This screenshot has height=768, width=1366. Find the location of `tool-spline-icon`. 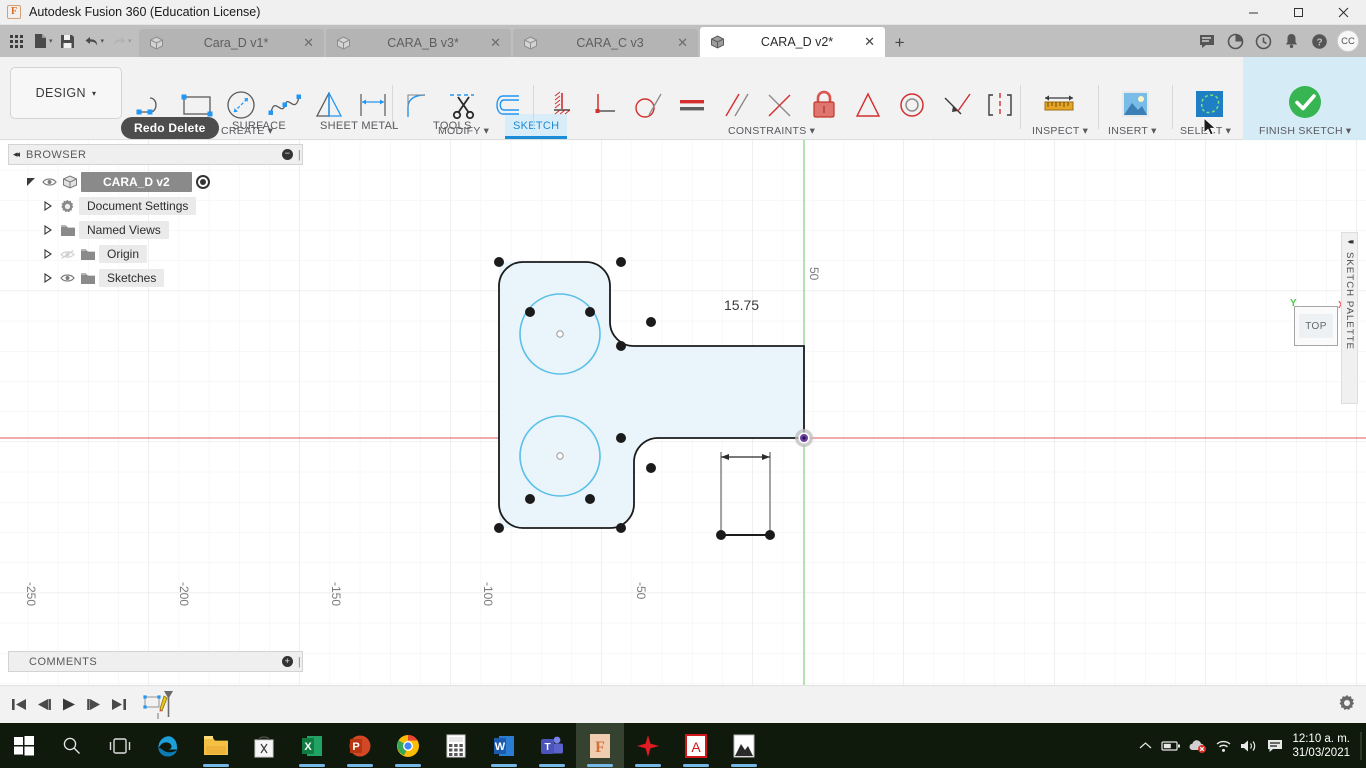

tool-spline-icon is located at coordinates (285, 105).